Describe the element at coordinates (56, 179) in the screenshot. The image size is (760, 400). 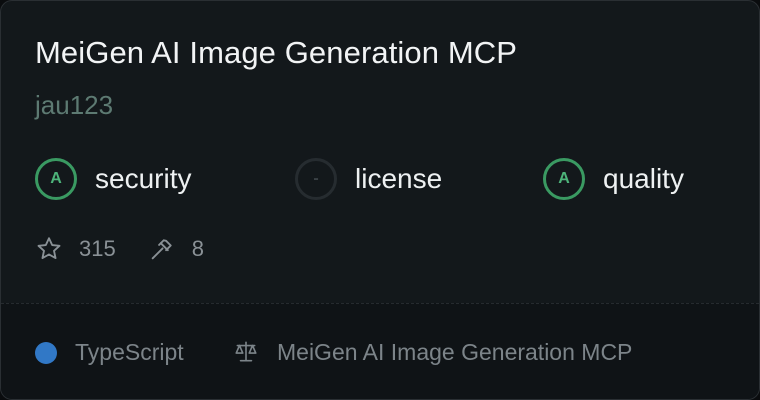
I see `security-grade-badge: A` at that location.